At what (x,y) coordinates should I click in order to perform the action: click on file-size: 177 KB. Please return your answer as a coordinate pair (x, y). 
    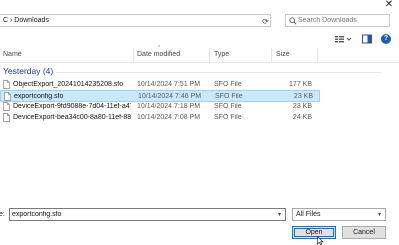
    Looking at the image, I should click on (300, 84).